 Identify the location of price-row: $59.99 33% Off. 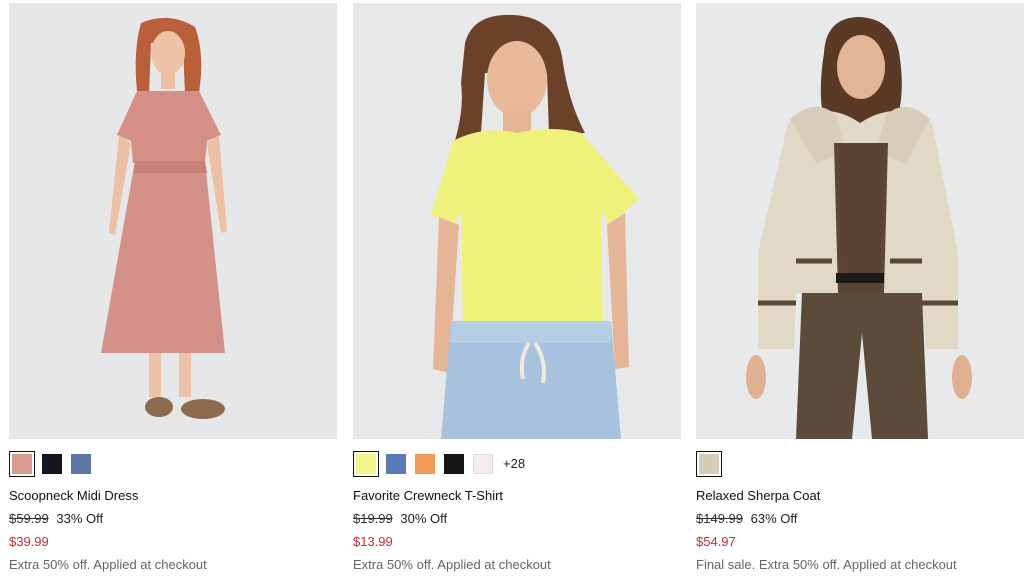
(56, 518).